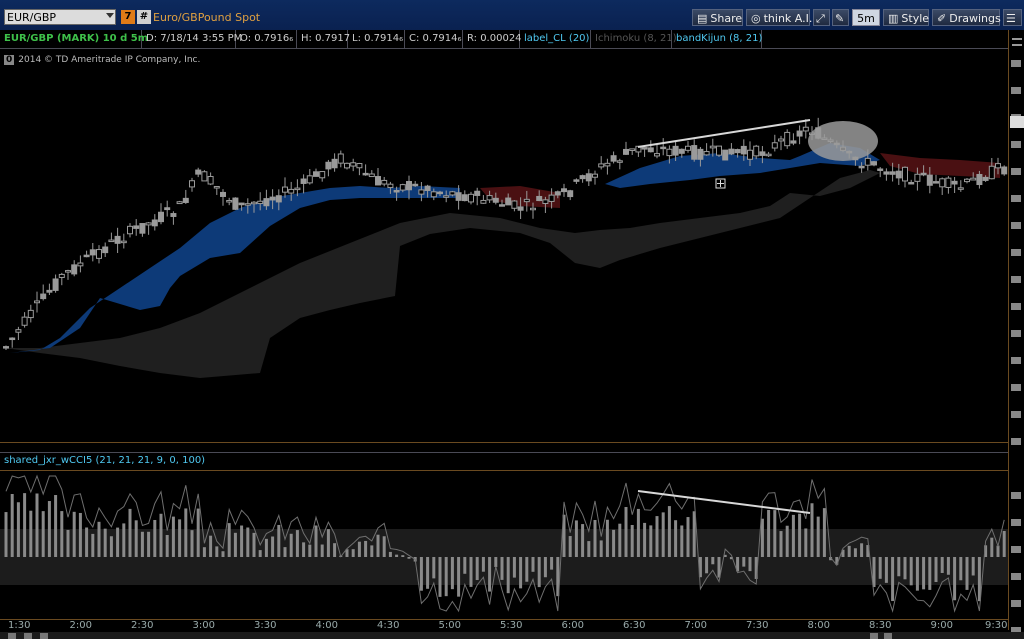 This screenshot has width=1024, height=639. What do you see at coordinates (60, 17) in the screenshot?
I see `symbol-selector: EUR/GBP` at bounding box center [60, 17].